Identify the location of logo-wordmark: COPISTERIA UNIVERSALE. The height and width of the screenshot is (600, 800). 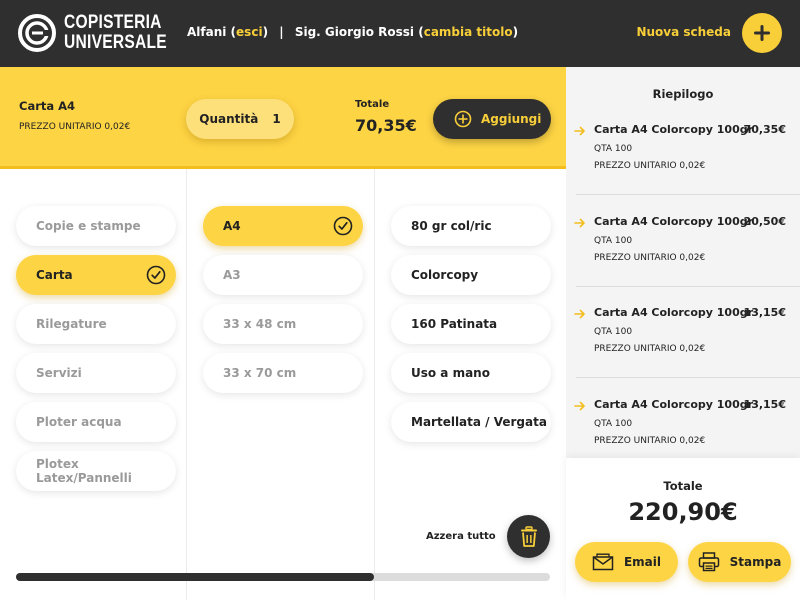
(115, 33).